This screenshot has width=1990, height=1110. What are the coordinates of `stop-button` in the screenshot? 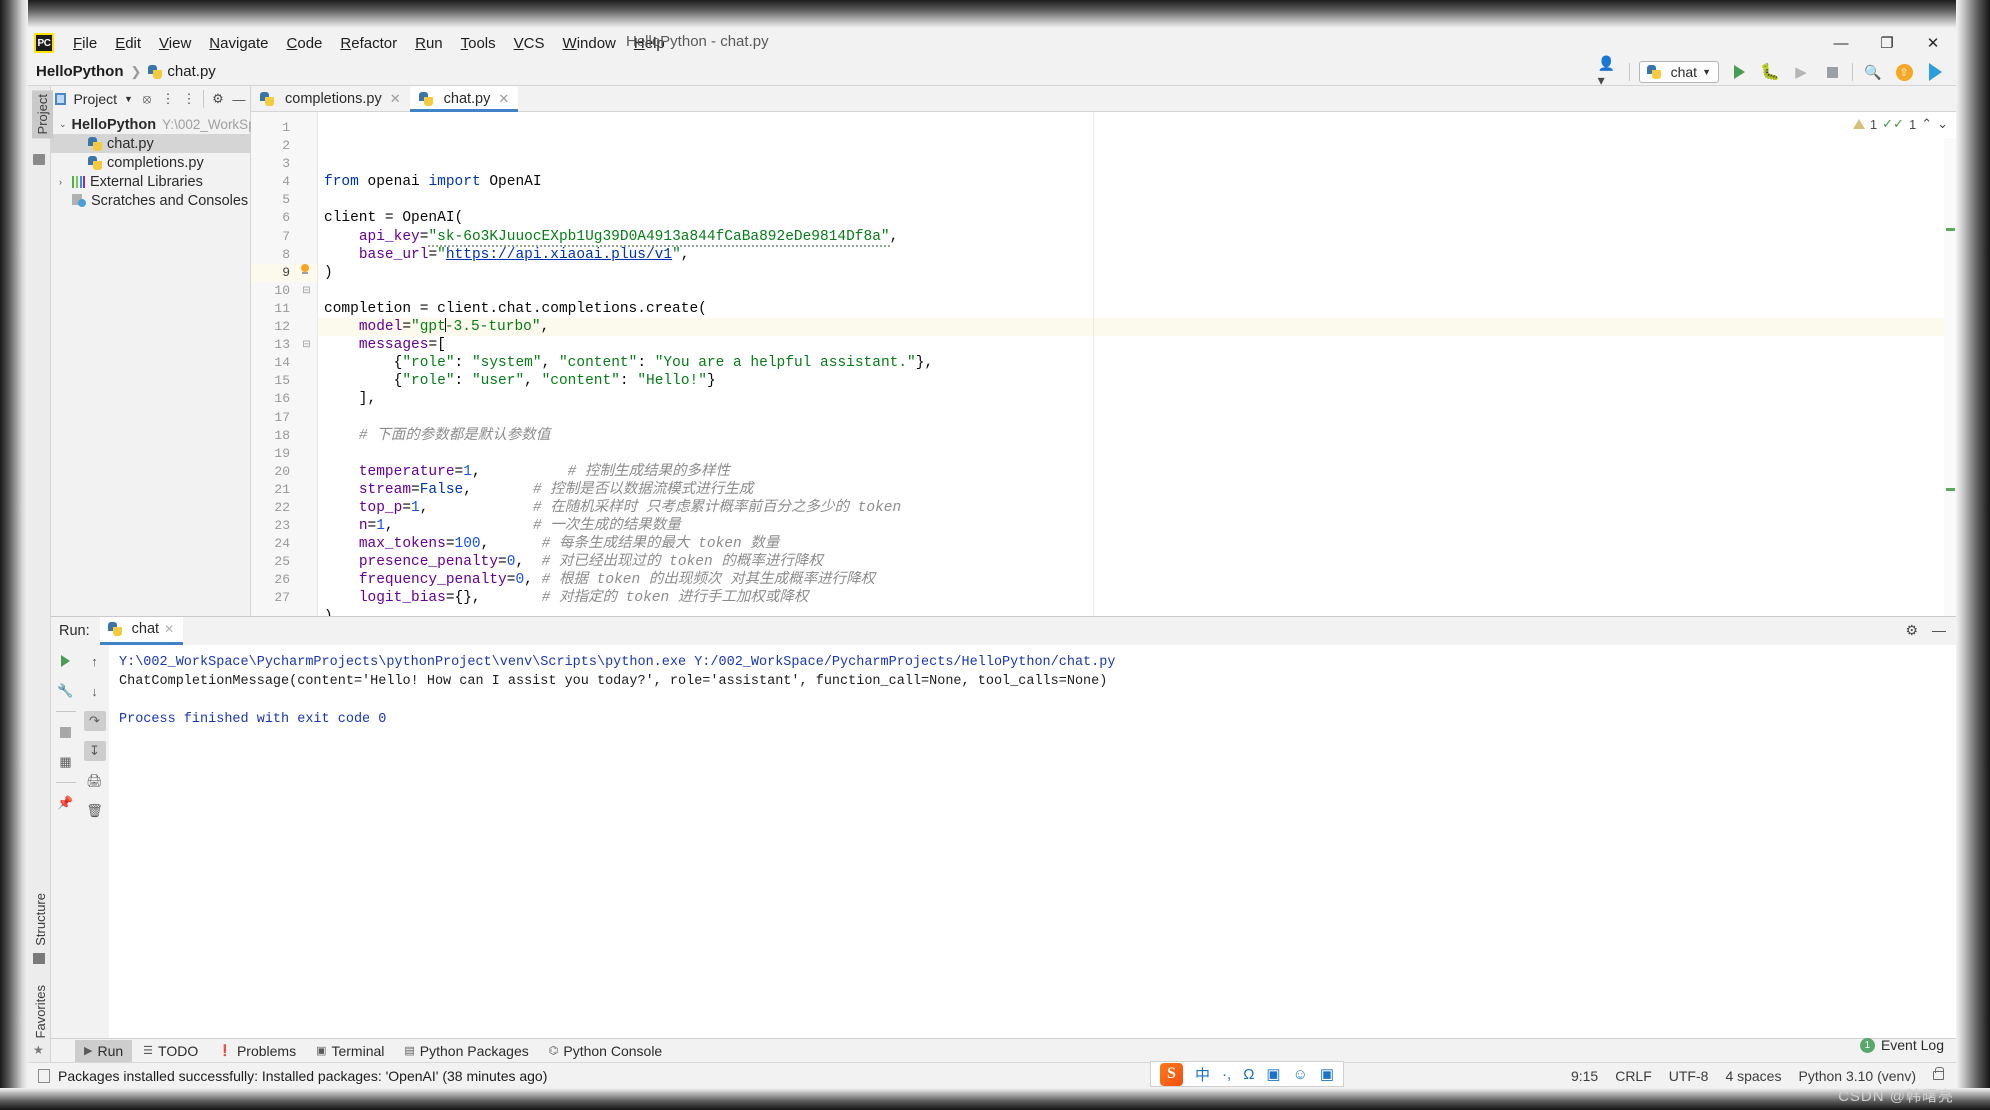 It's located at (1832, 72).